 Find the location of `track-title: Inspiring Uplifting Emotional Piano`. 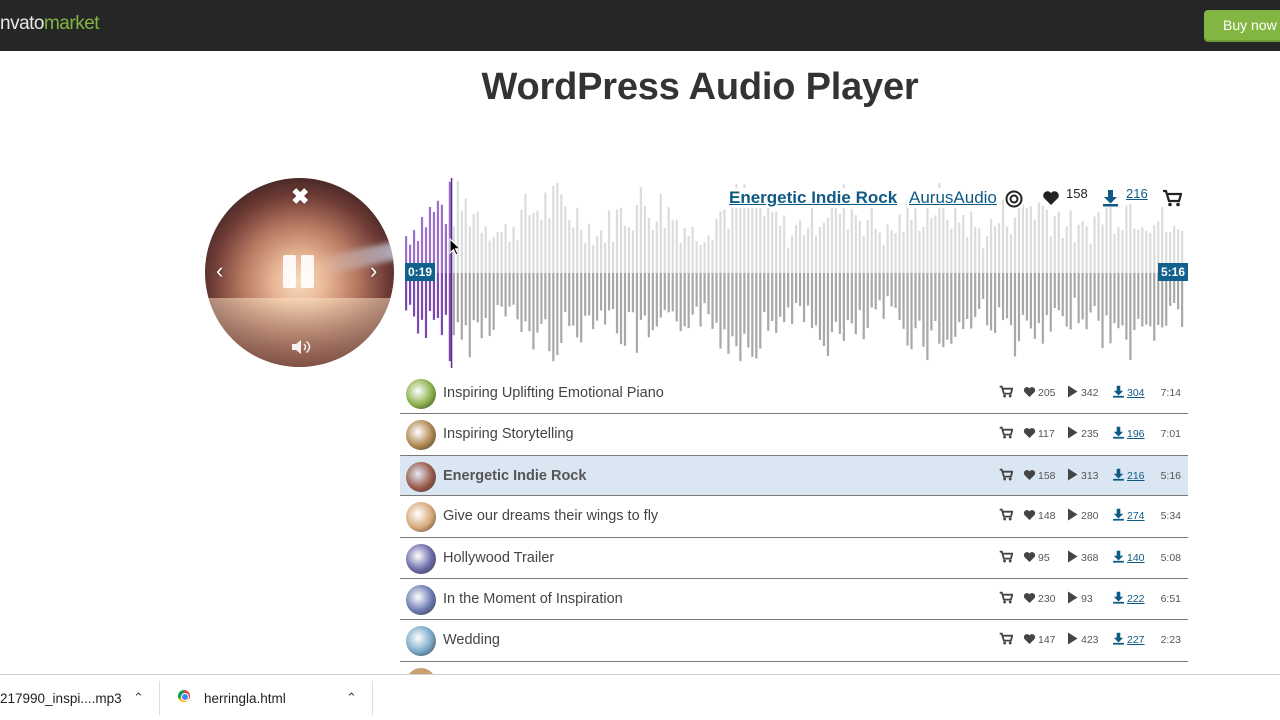

track-title: Inspiring Uplifting Emotional Piano is located at coordinates (553, 393).